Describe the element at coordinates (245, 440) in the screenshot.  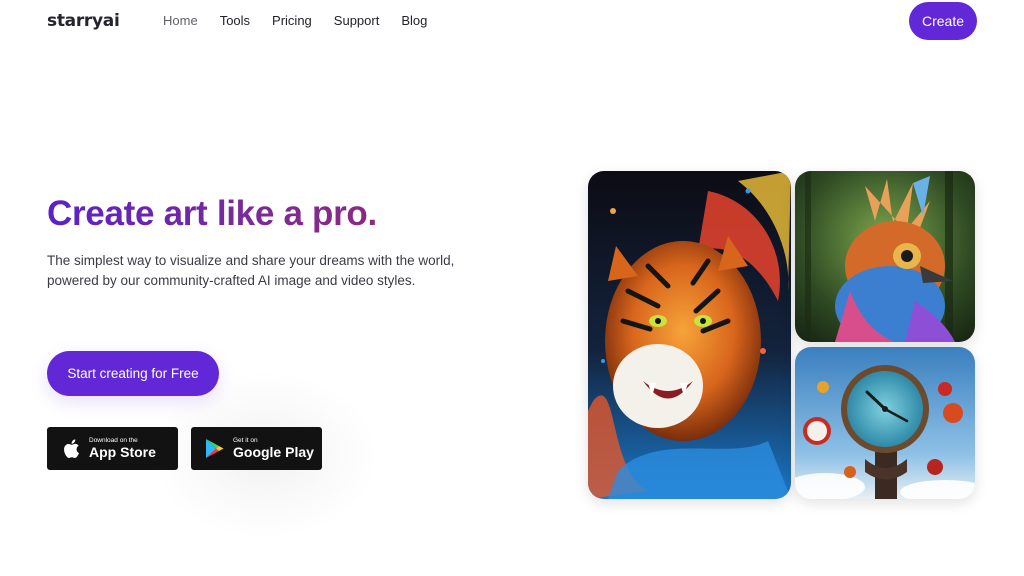
I see `google-play-caption: Get it on` at that location.